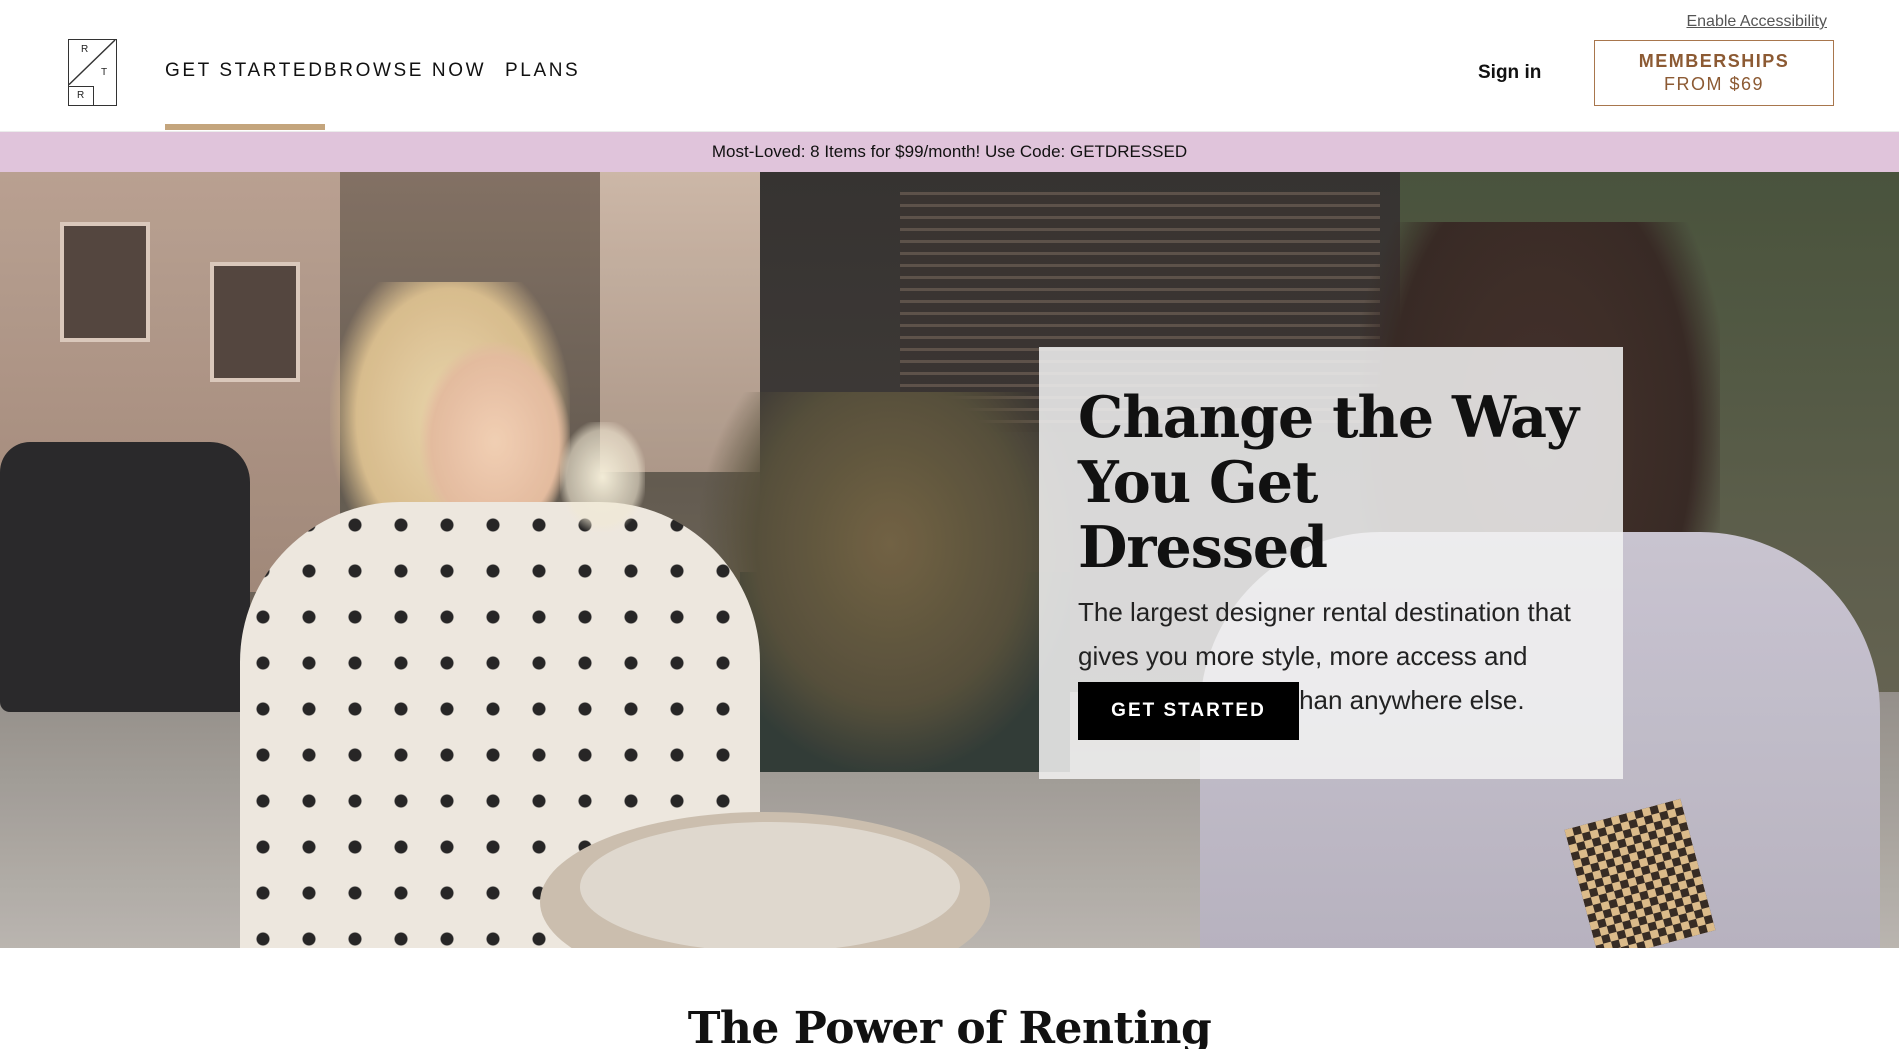 This screenshot has height=1049, width=1899. What do you see at coordinates (1330, 482) in the screenshot?
I see `hero-title: Change the Way You Get Dressed` at bounding box center [1330, 482].